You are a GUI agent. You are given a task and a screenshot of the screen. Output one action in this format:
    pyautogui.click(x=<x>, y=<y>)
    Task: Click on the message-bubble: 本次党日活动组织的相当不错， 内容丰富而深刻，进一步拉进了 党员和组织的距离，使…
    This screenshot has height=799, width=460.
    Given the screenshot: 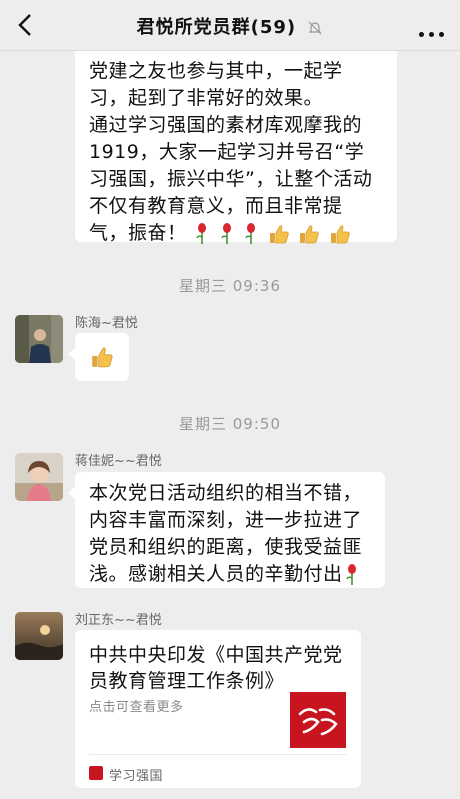 What is the action you would take?
    pyautogui.click(x=226, y=530)
    